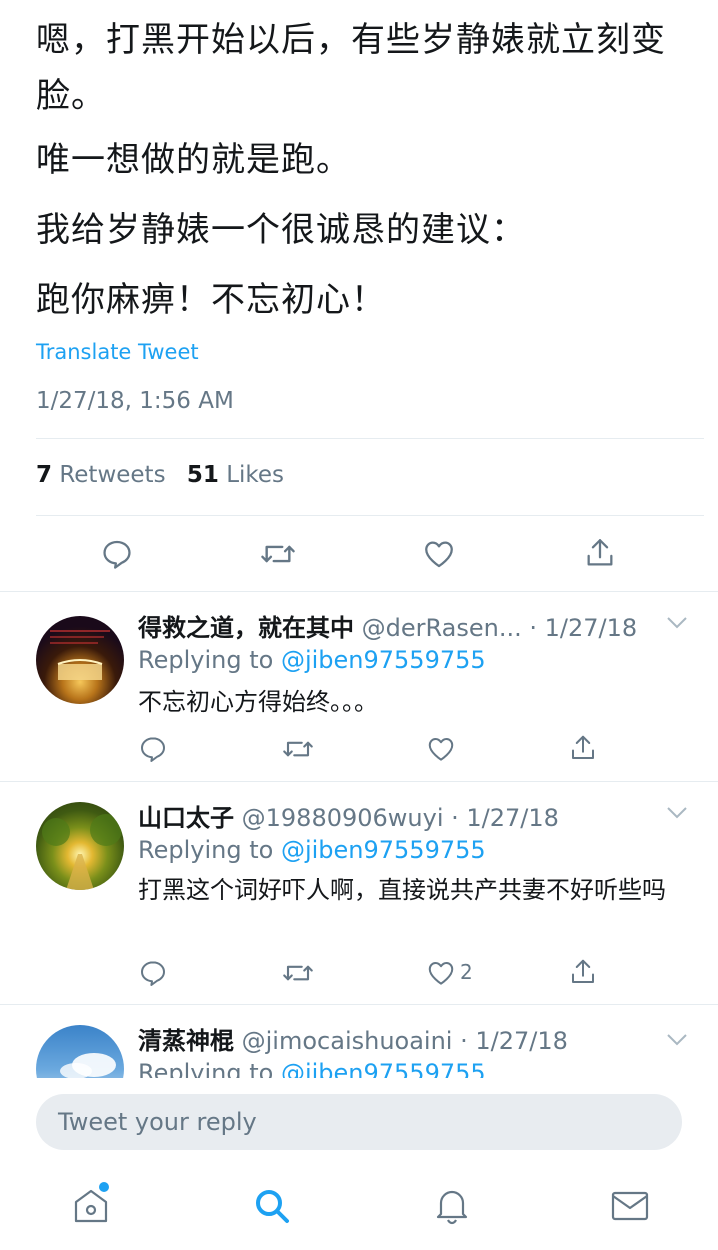 Image resolution: width=718 pixels, height=1250 pixels. I want to click on reply-header: 清蒸神棍 @jimocaishuoaini · 1/27/18, so click(353, 1038).